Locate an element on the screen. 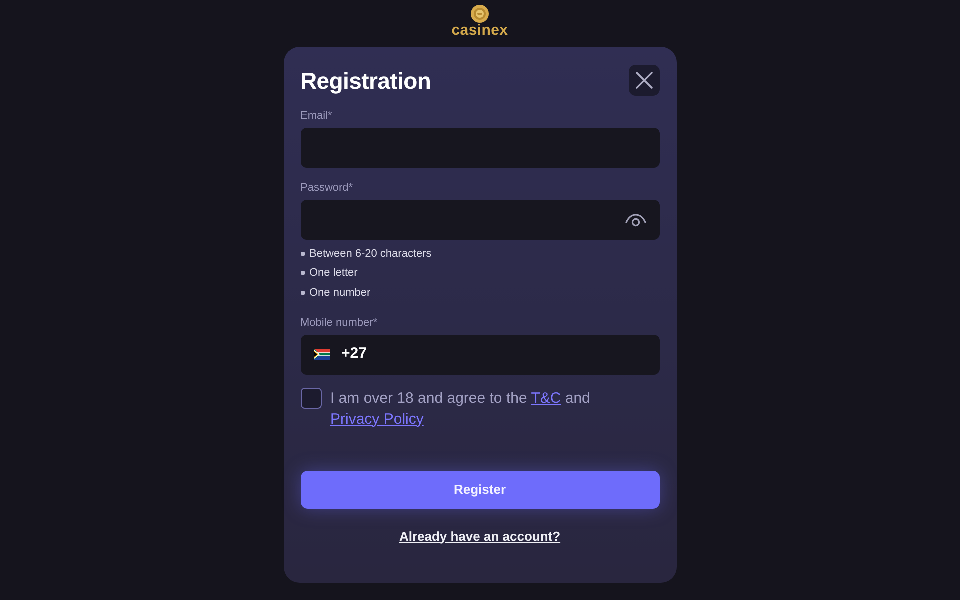  register-button: Register is located at coordinates (480, 489).